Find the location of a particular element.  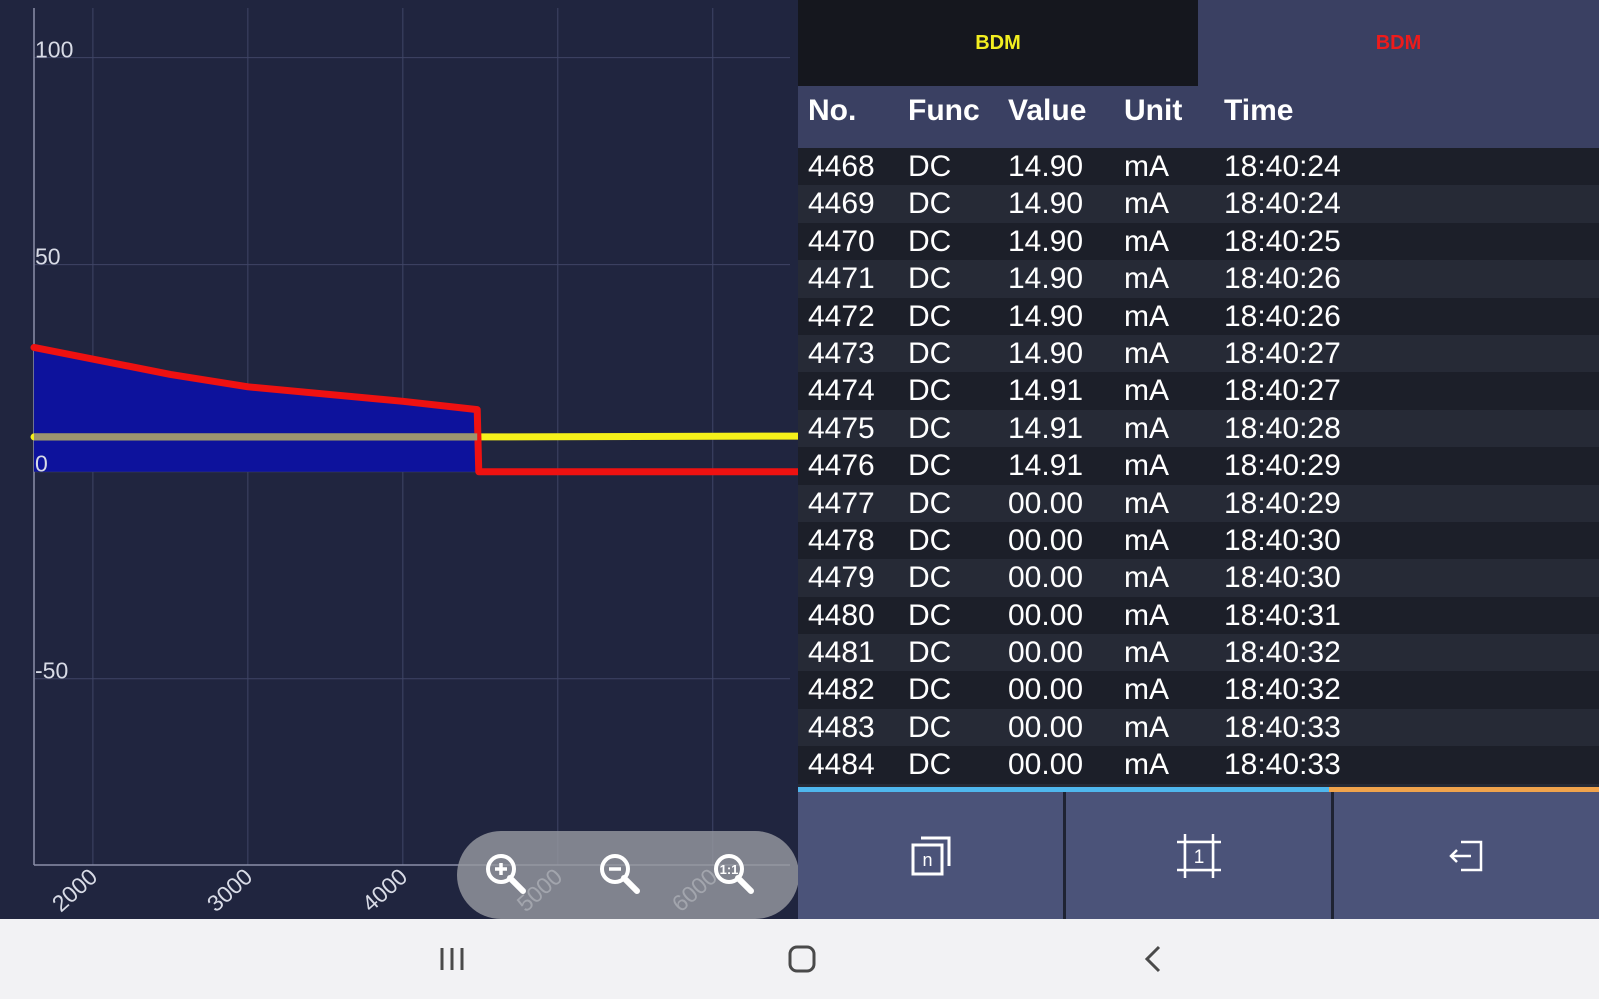

table-row: 4476 DC 14.91 mA 18:40:29 is located at coordinates (1198, 466).